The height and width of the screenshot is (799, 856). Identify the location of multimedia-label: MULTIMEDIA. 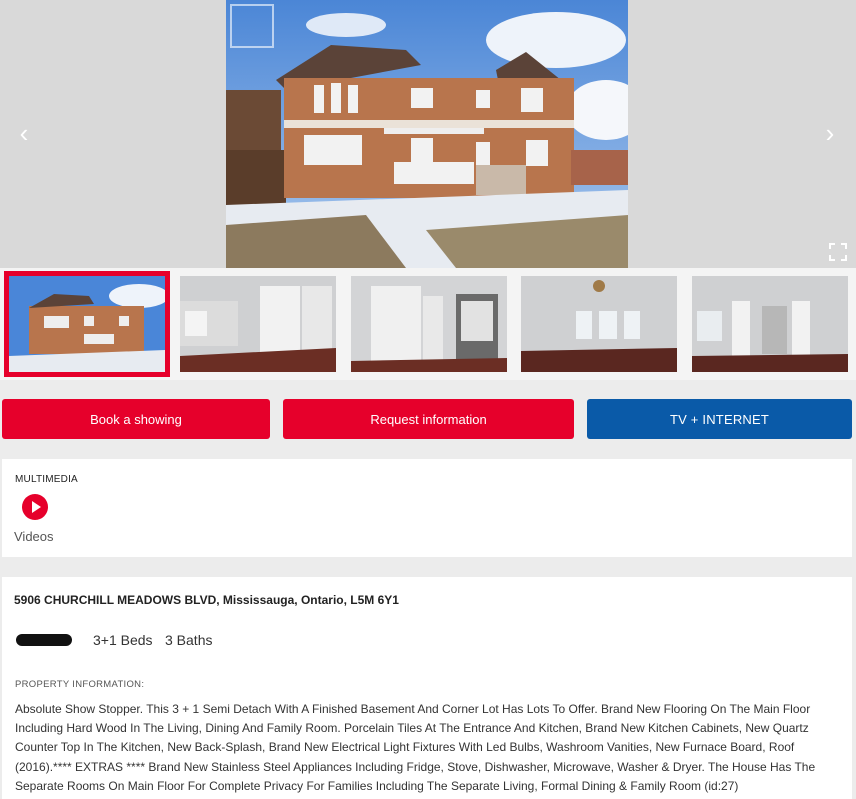
(46, 479).